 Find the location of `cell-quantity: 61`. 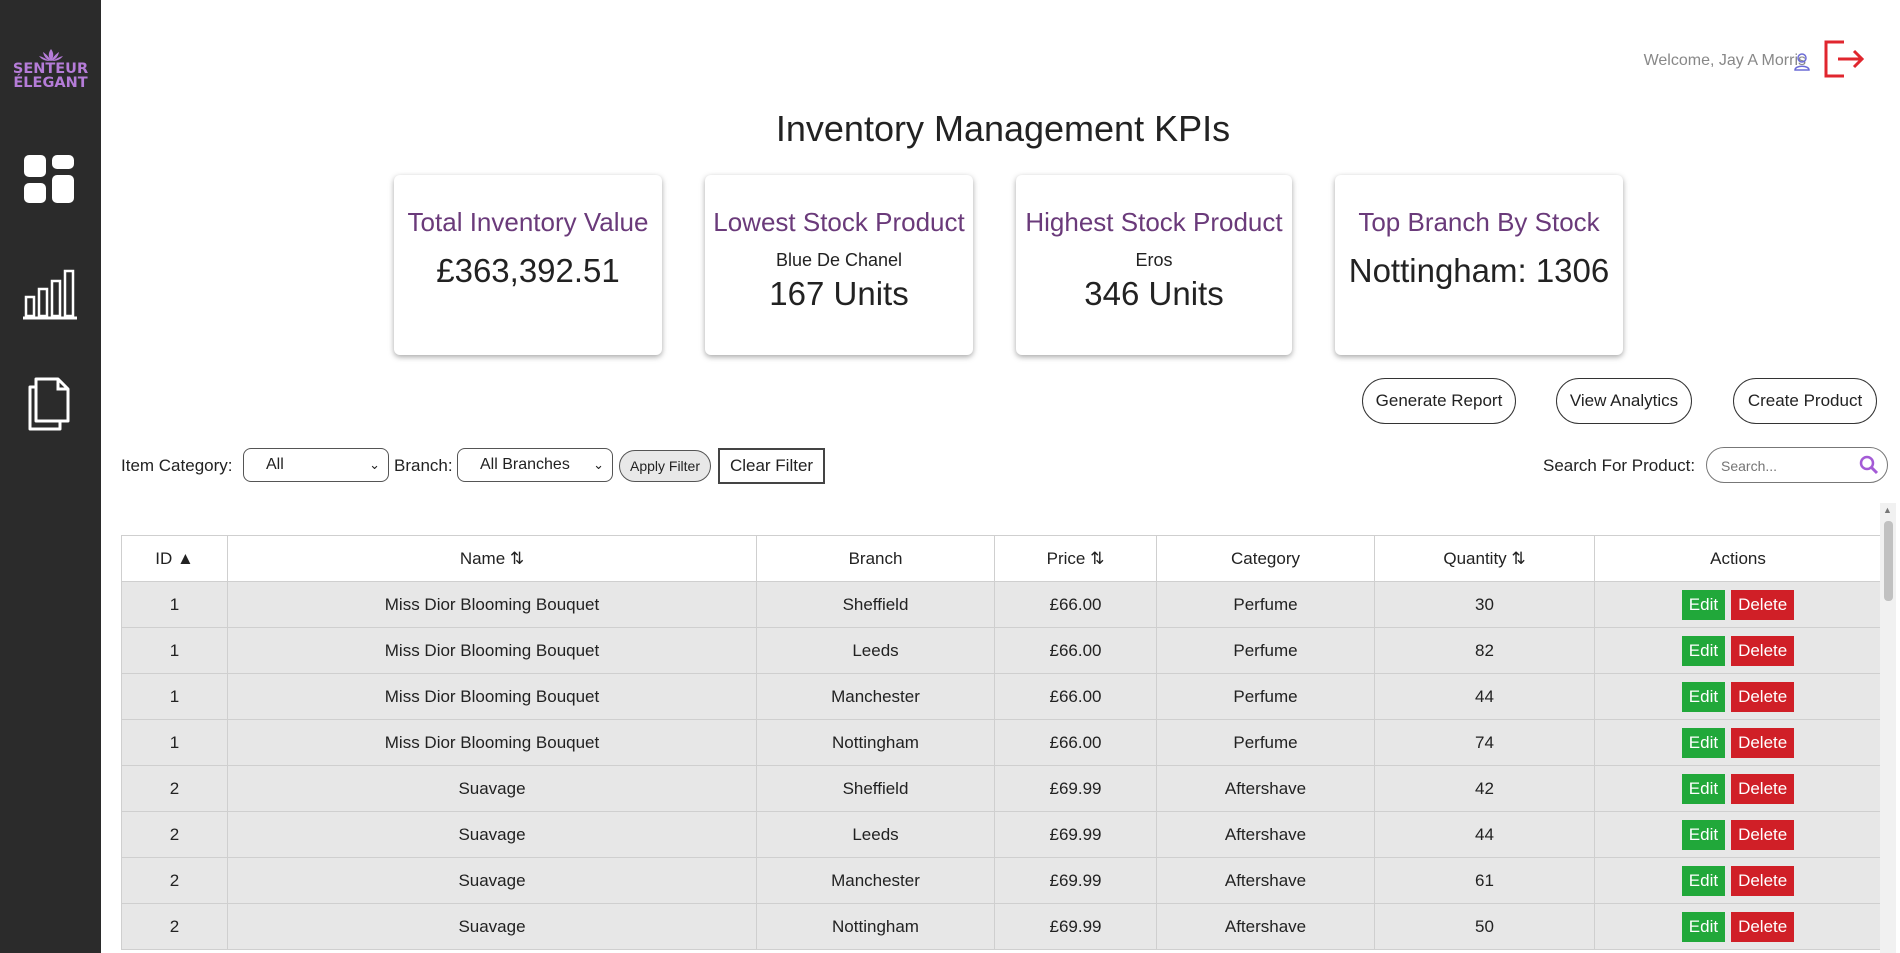

cell-quantity: 61 is located at coordinates (1484, 880).